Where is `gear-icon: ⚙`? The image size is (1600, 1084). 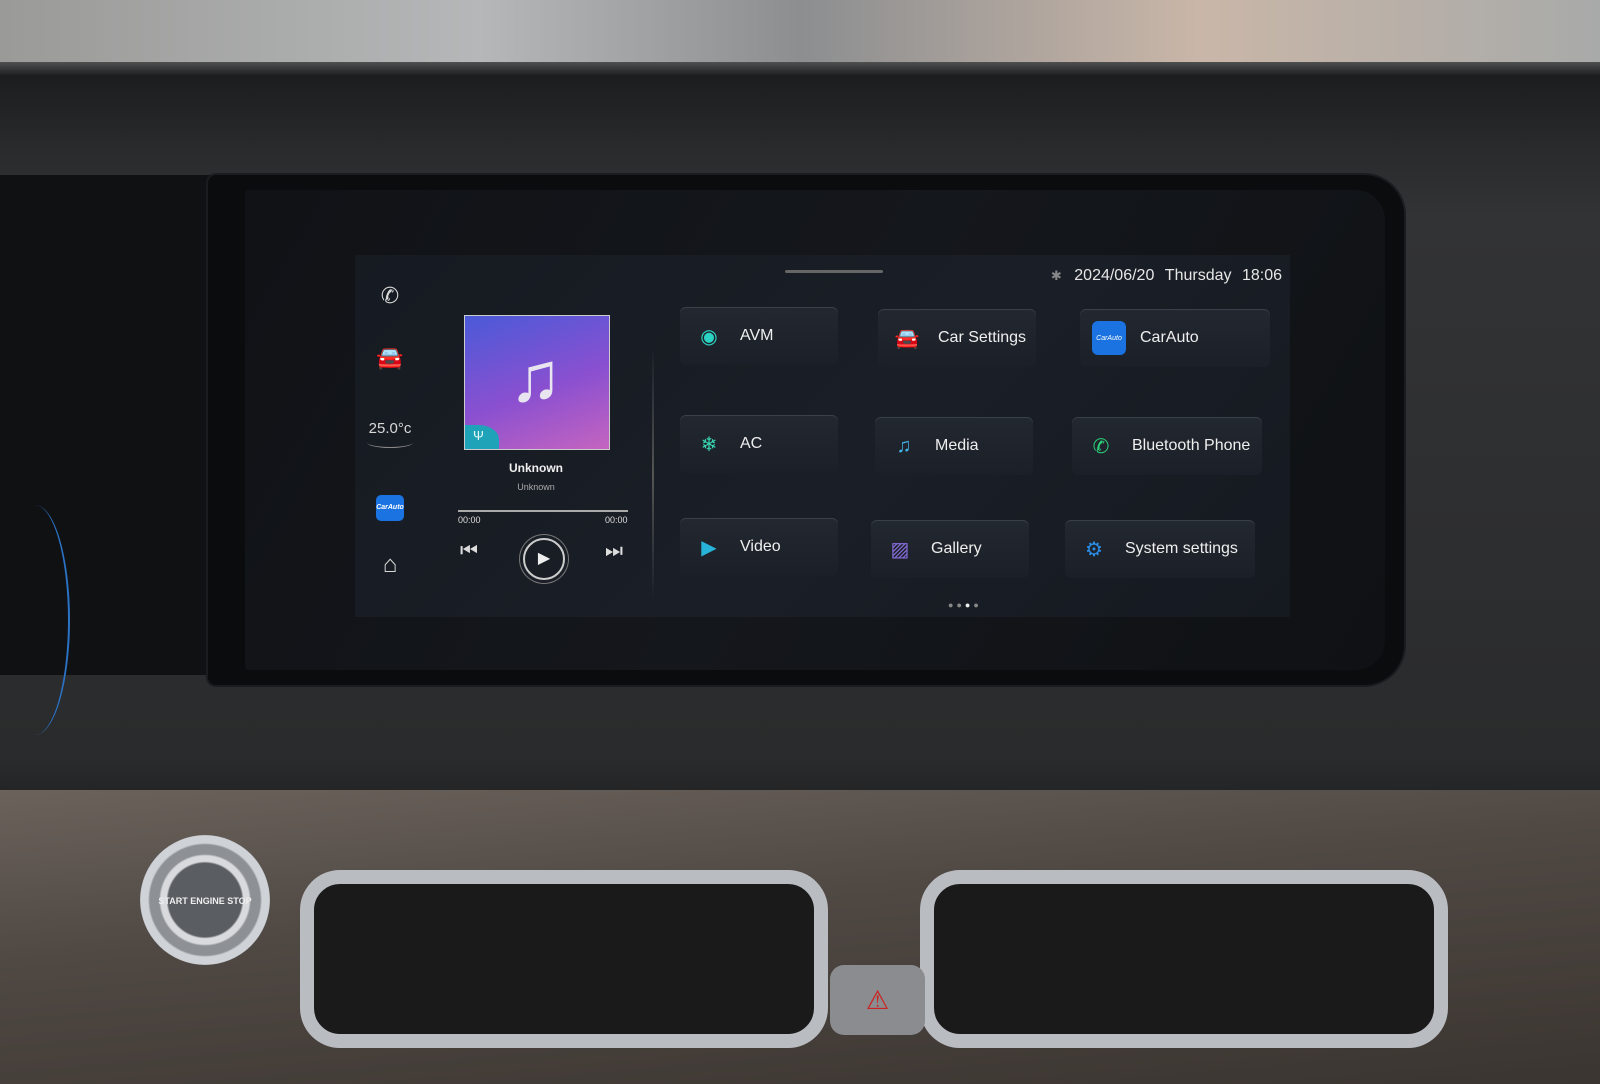 gear-icon: ⚙ is located at coordinates (1094, 549).